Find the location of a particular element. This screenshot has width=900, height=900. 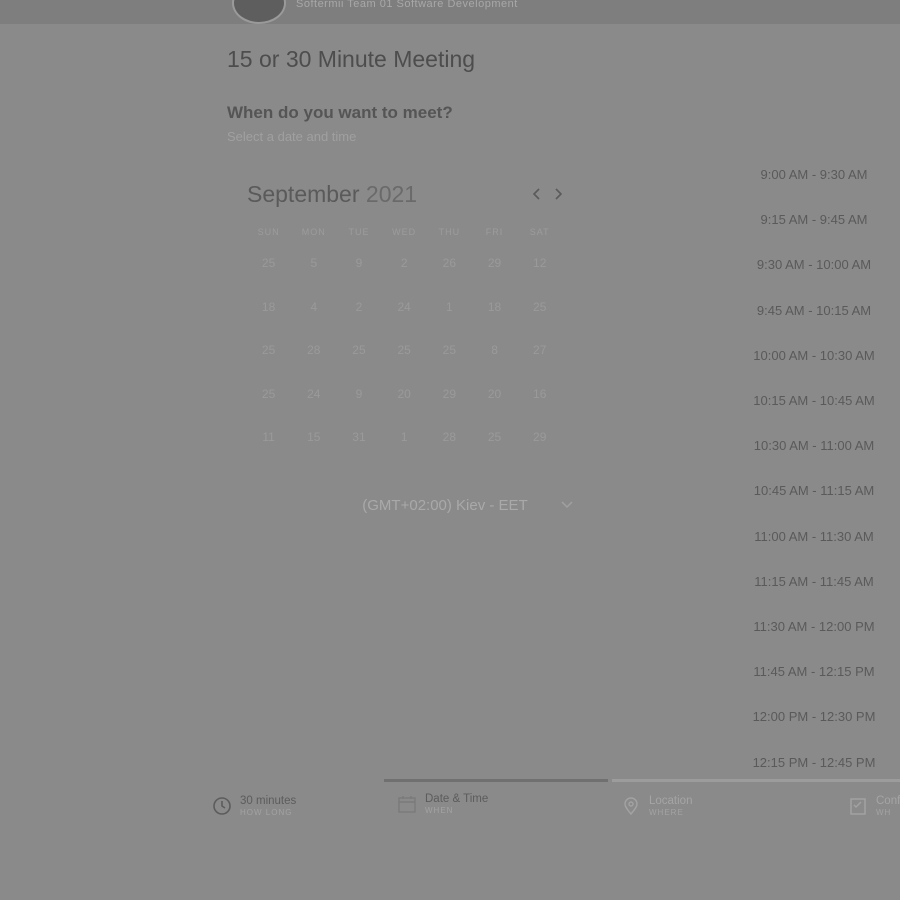

step-confirm-sub: WH is located at coordinates (884, 812).